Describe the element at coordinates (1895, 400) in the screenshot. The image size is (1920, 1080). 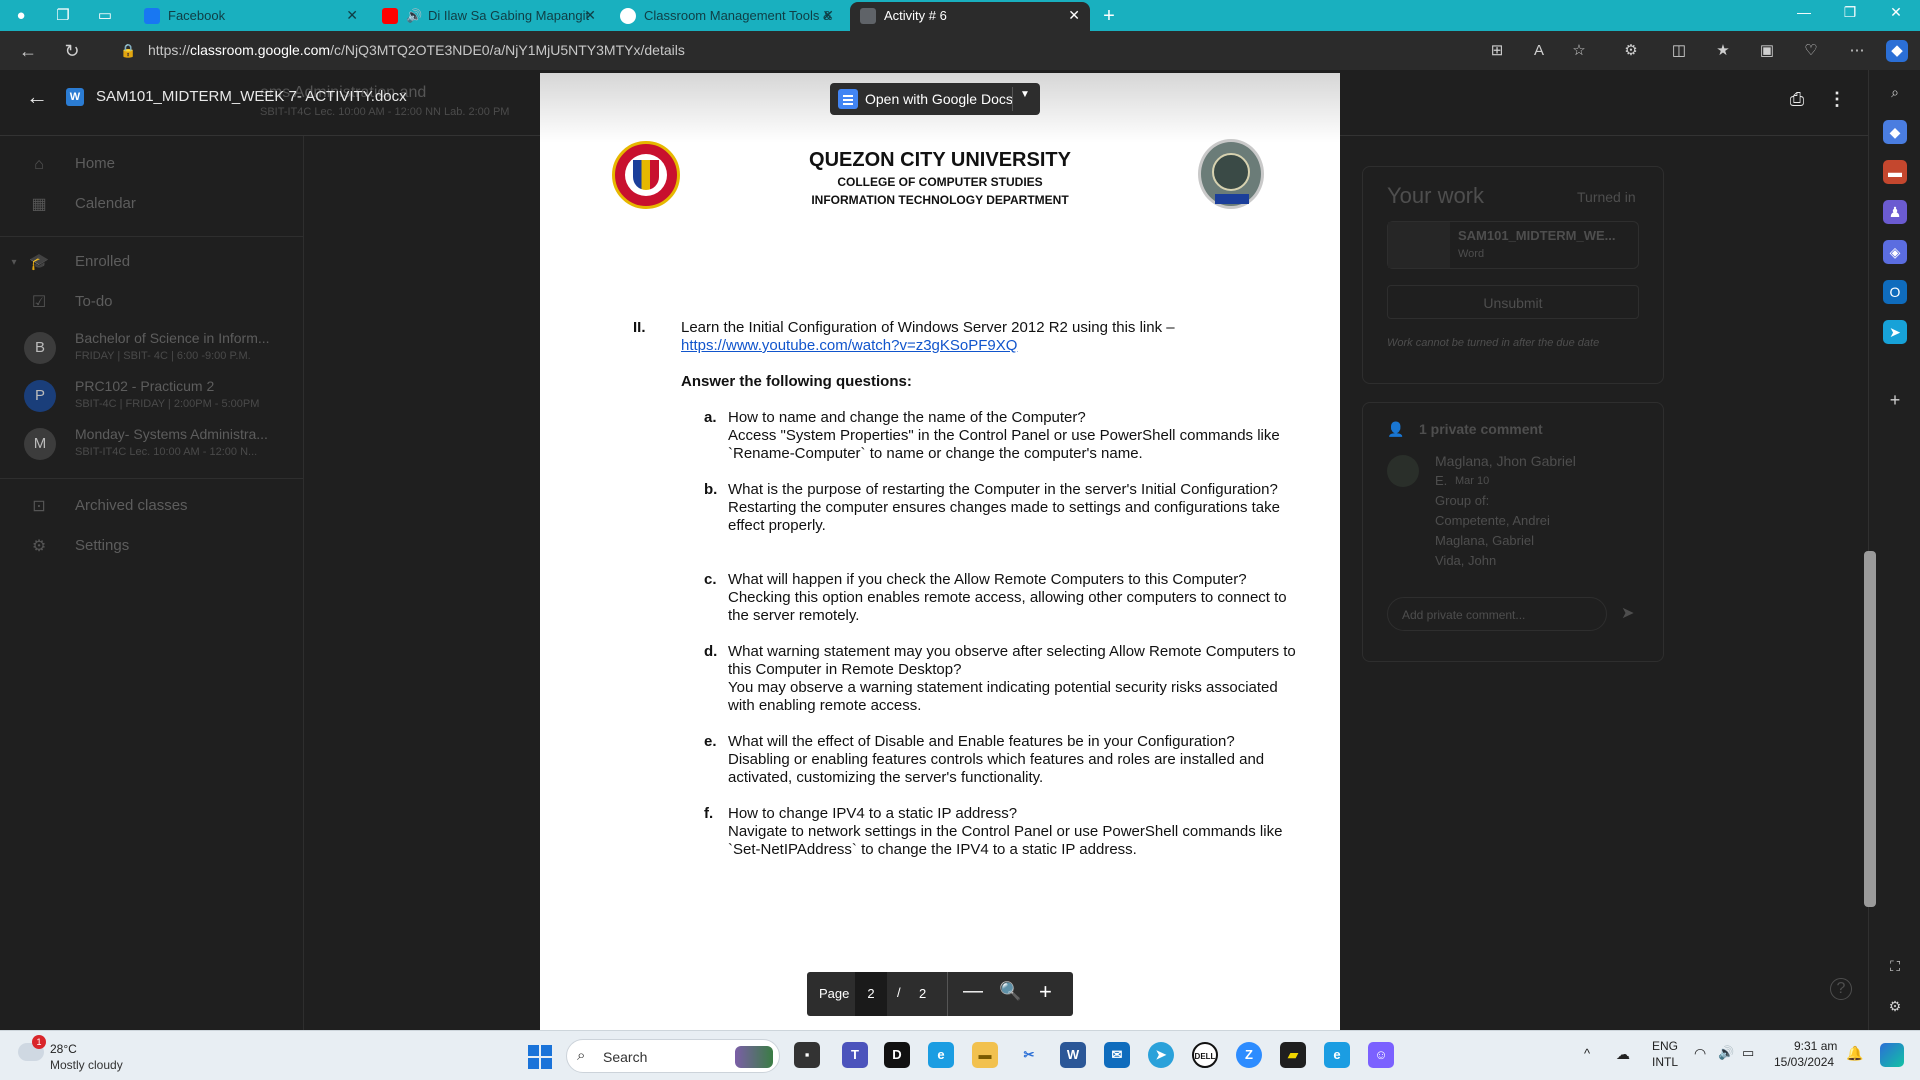
I see `add-icon: +` at that location.